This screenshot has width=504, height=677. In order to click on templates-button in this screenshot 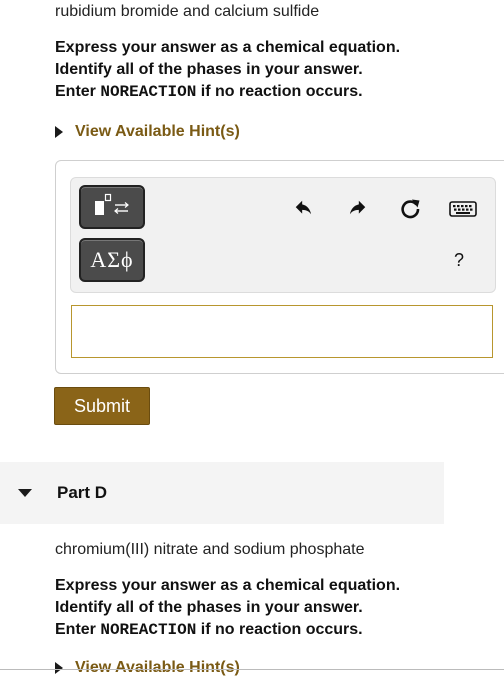, I will do `click(112, 207)`.